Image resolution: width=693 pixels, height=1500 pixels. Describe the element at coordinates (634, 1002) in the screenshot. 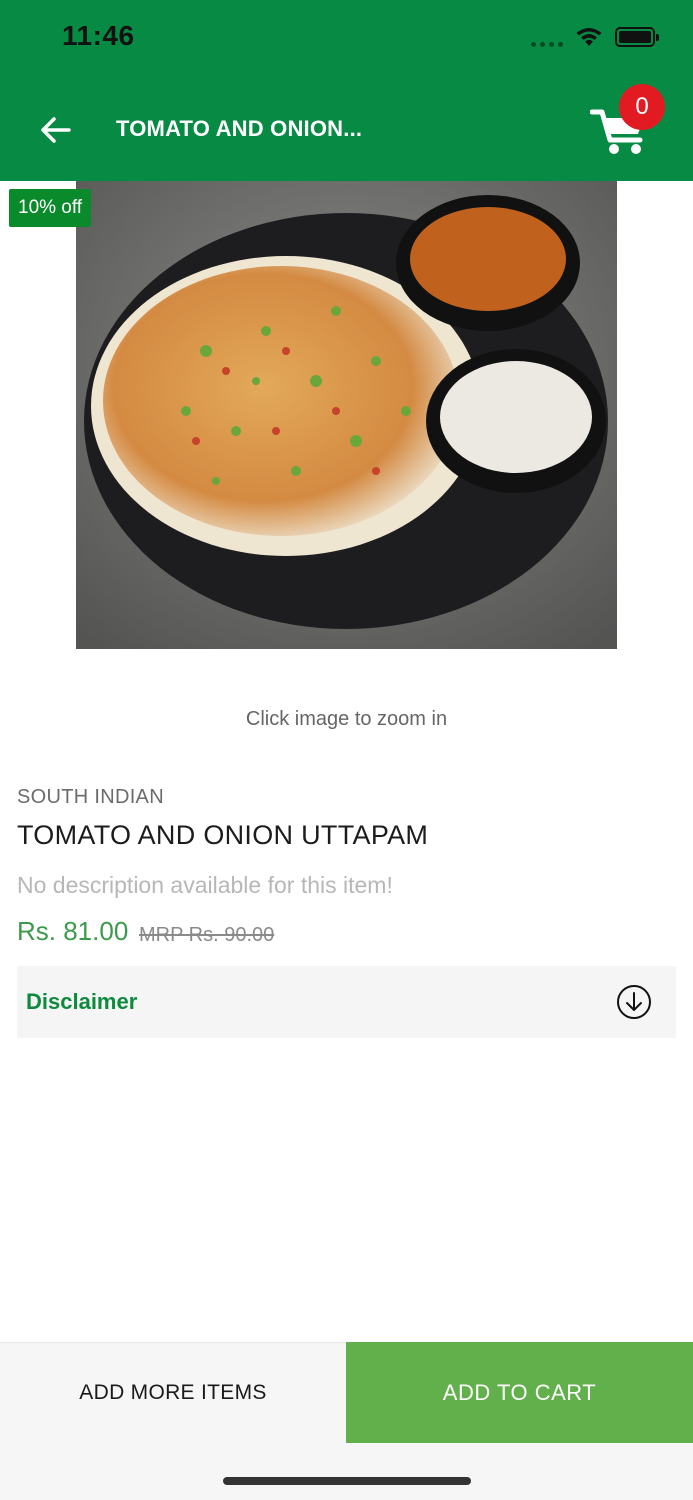

I see `arrow-down-circle-icon` at that location.